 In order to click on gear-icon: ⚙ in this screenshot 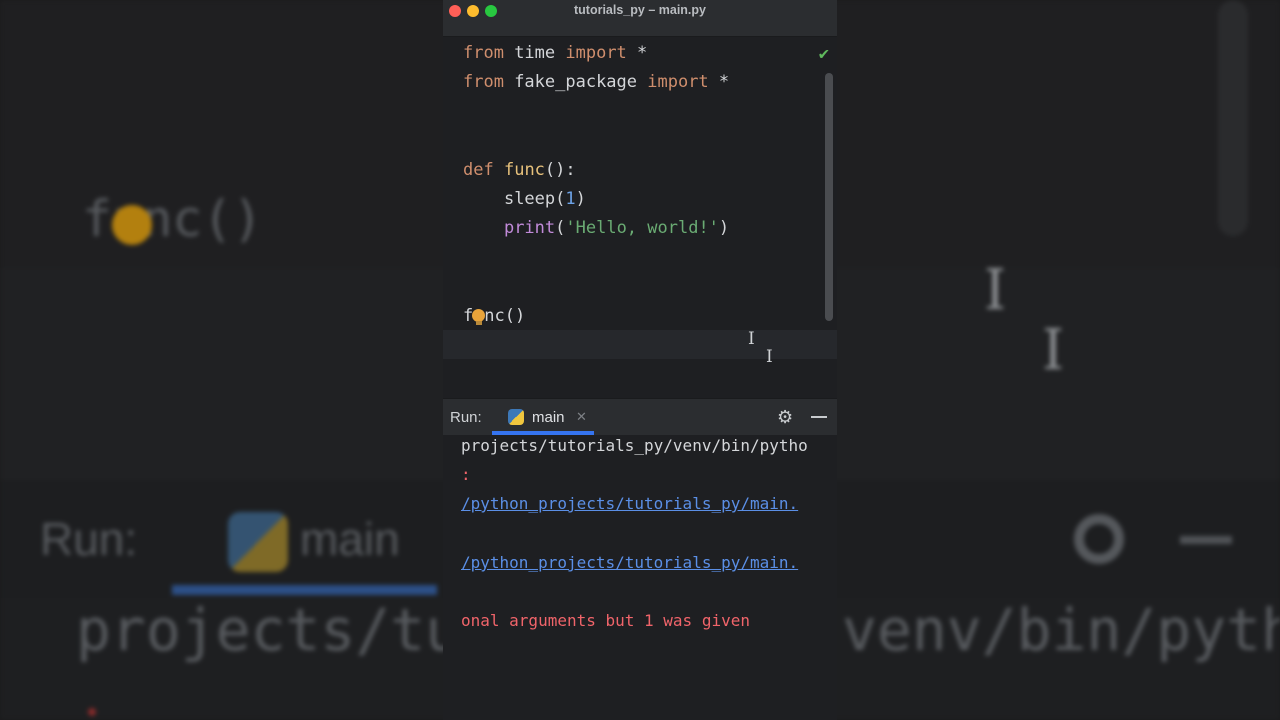, I will do `click(785, 417)`.